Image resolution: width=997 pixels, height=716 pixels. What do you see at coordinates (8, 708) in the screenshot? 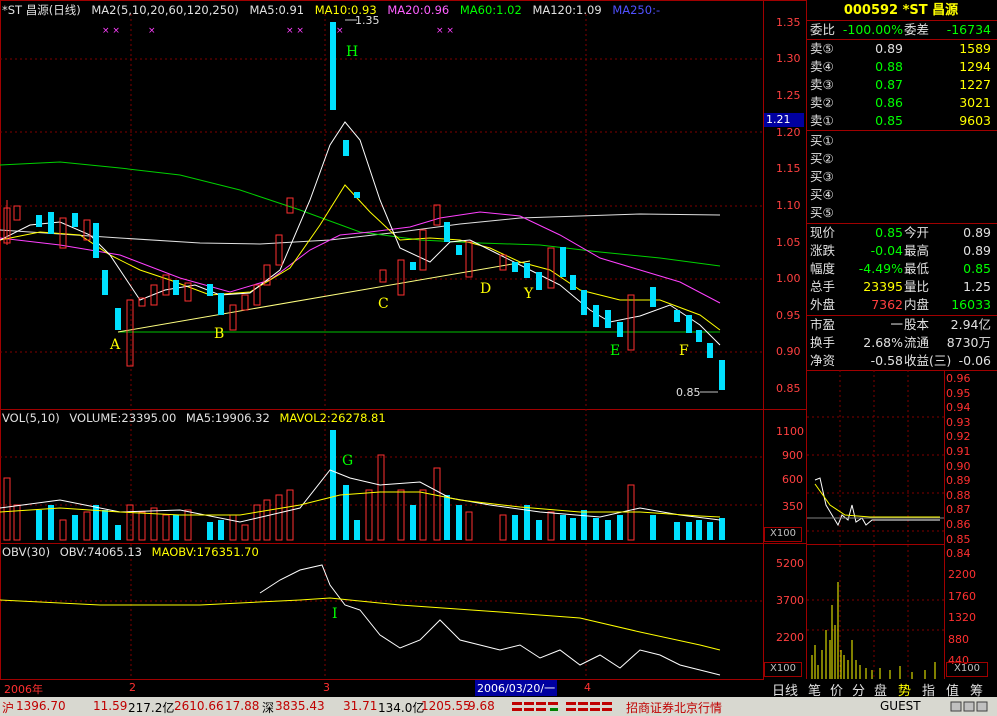
I see `sh-label: 沪` at bounding box center [8, 708].